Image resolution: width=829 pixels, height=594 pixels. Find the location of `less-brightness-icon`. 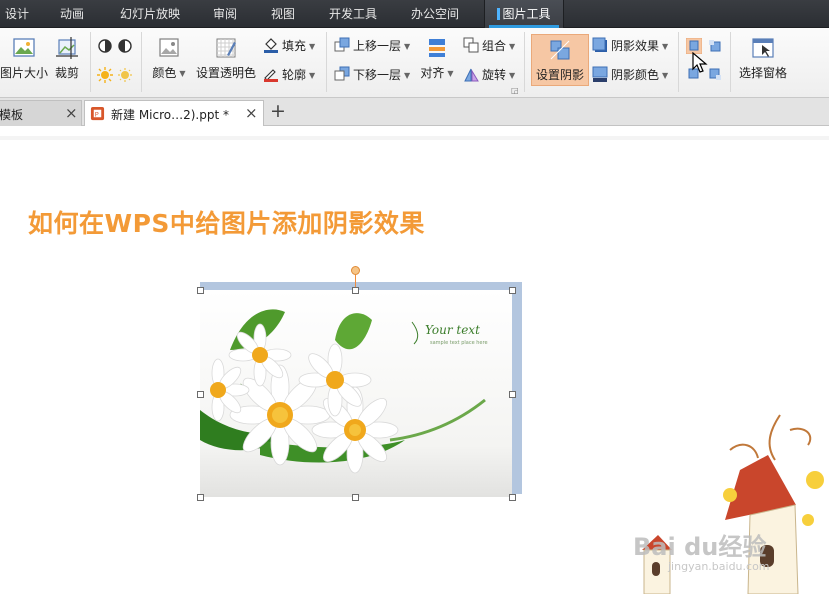

less-brightness-icon is located at coordinates (125, 75).